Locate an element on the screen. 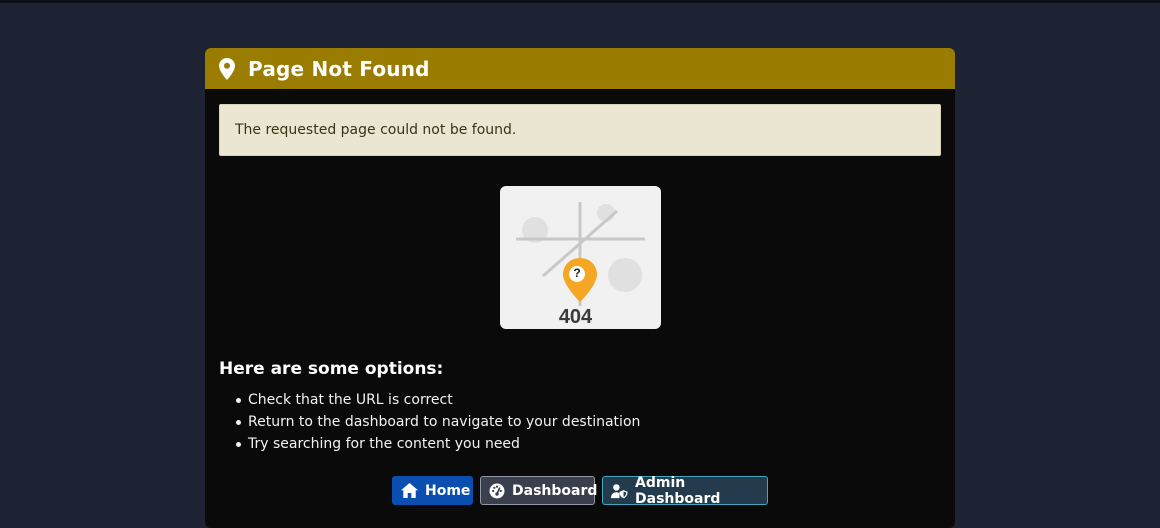 The height and width of the screenshot is (528, 1160). list-item: Check that the URL is correct is located at coordinates (429, 400).